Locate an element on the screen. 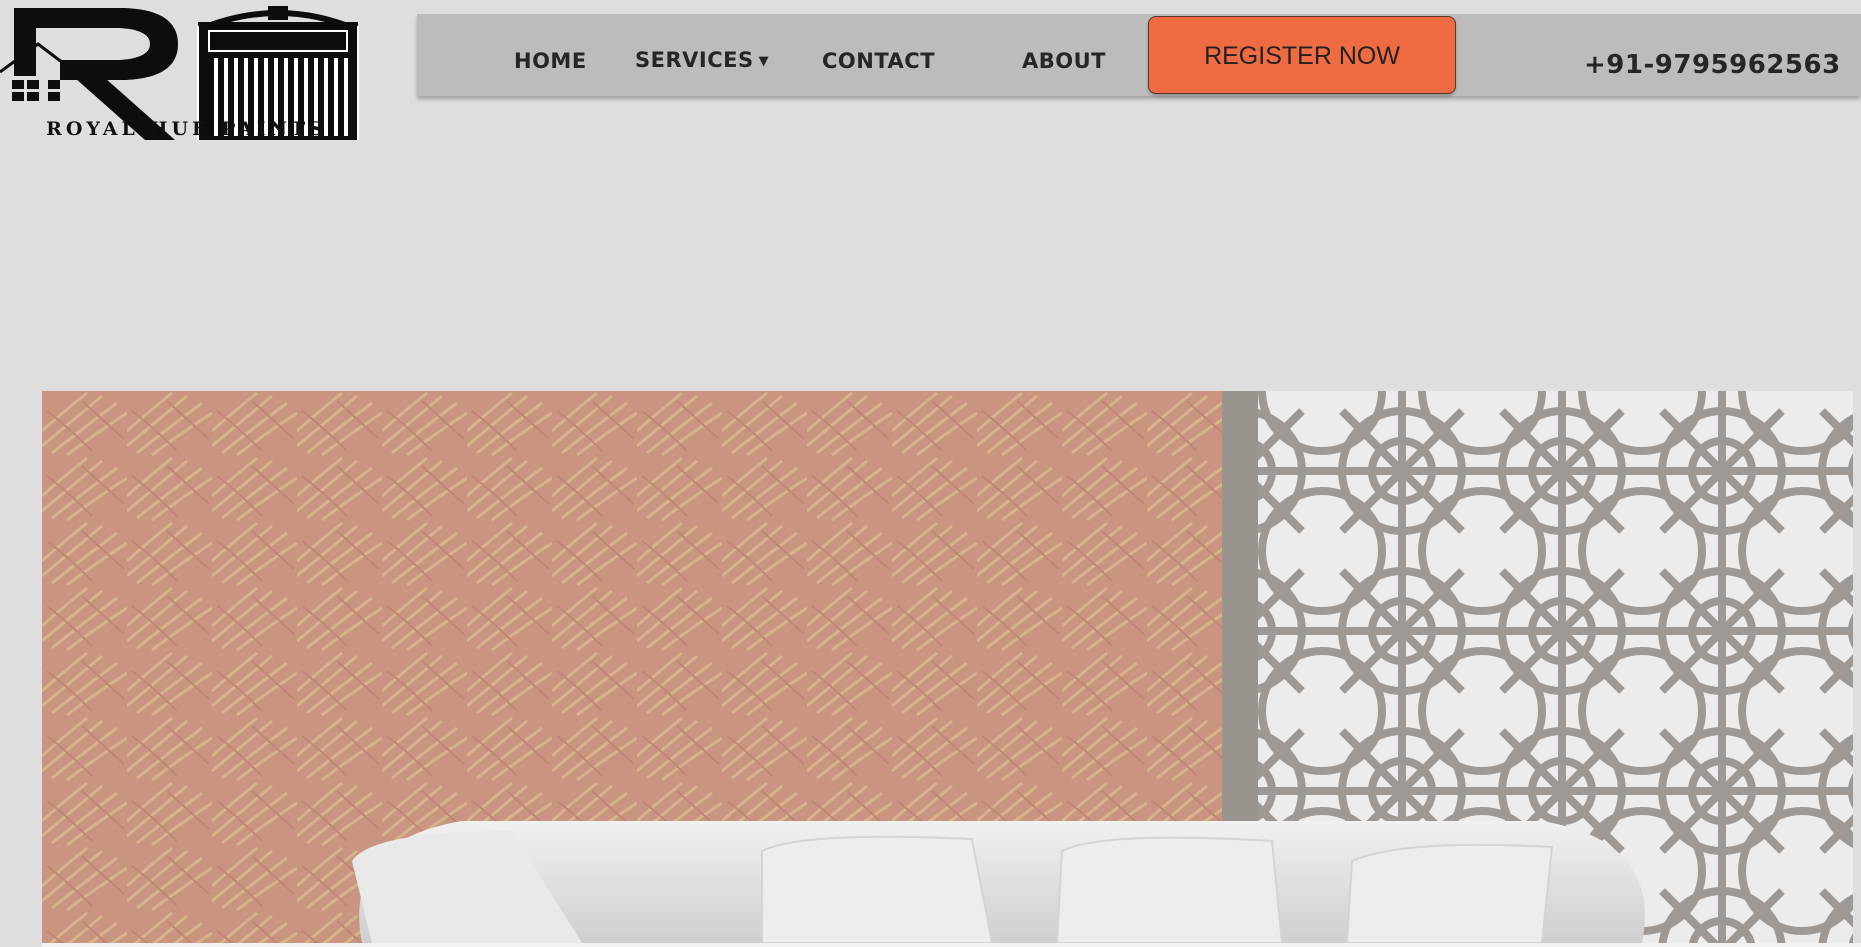 The width and height of the screenshot is (1861, 947). nav-services: SERVICES ▼ is located at coordinates (702, 55).